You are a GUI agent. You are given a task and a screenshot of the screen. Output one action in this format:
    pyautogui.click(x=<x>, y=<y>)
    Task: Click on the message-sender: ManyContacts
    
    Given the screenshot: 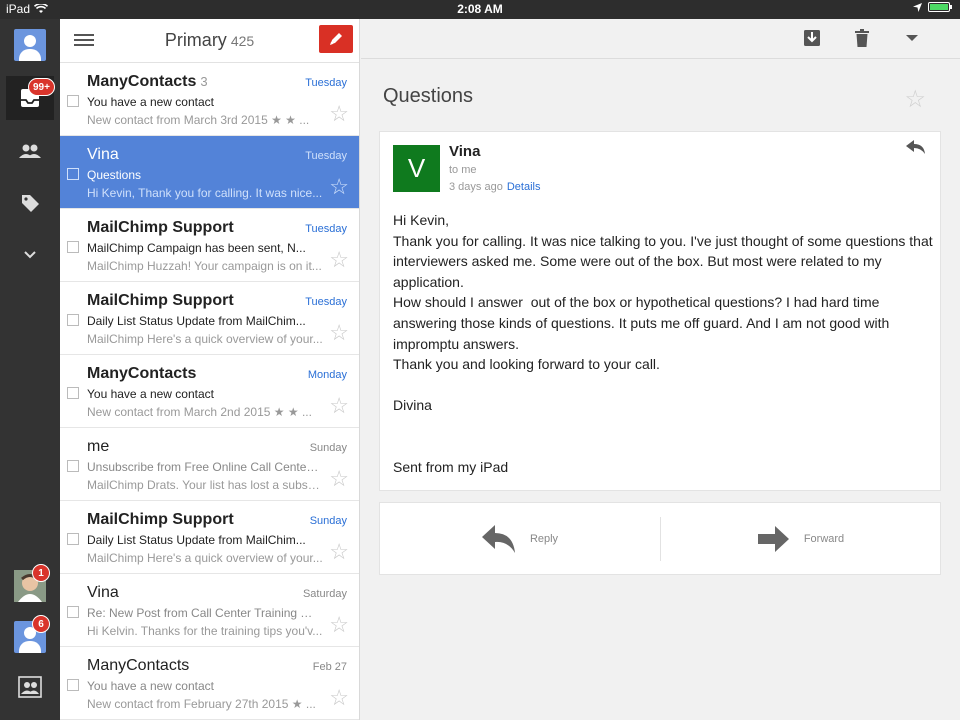 What is the action you would take?
    pyautogui.click(x=143, y=374)
    